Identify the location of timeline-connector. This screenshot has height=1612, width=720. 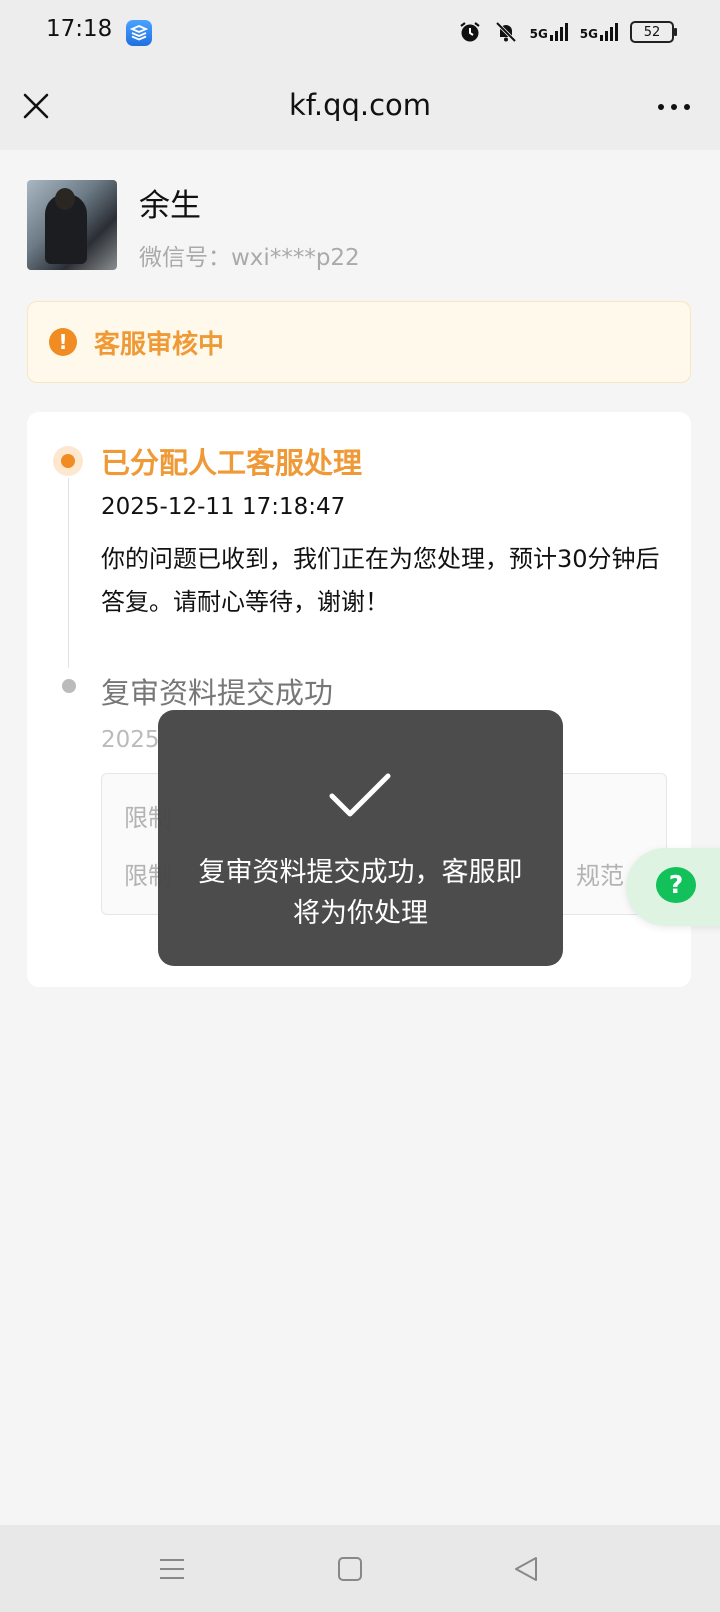
(68, 573).